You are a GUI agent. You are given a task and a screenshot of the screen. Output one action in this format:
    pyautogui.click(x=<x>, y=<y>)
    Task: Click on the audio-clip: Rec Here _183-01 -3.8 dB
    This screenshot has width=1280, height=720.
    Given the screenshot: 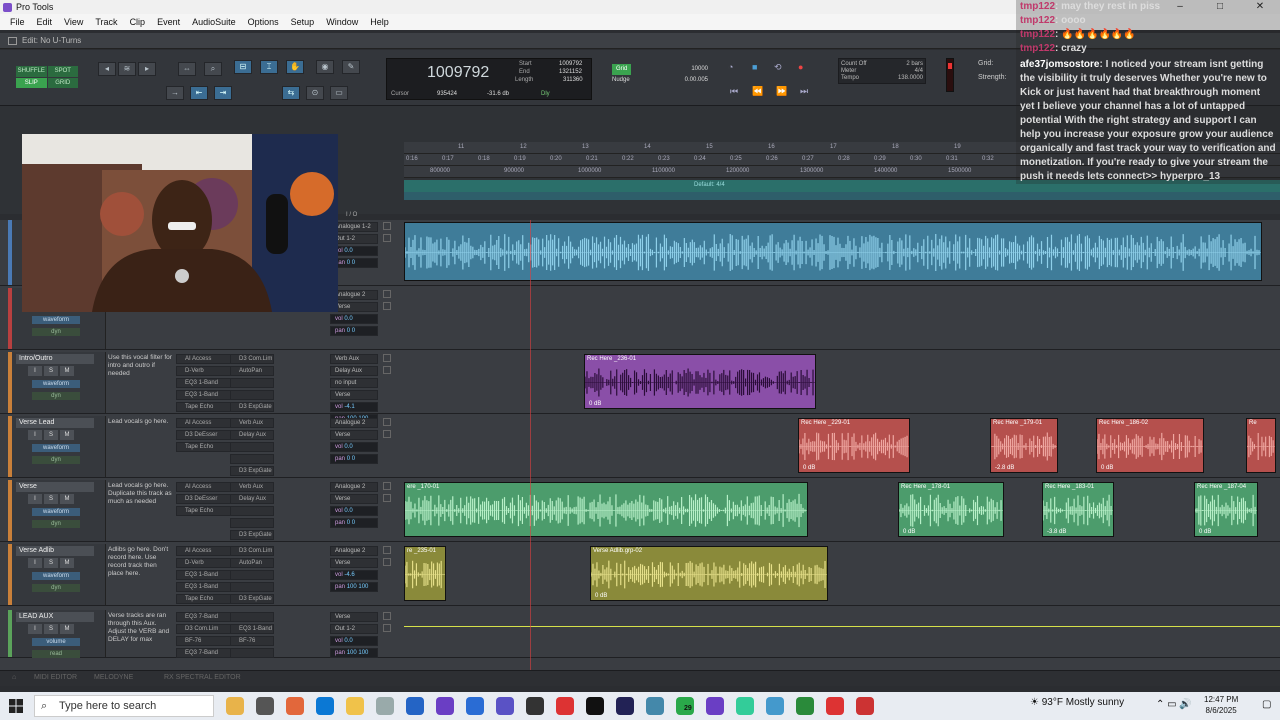 What is the action you would take?
    pyautogui.click(x=1078, y=509)
    